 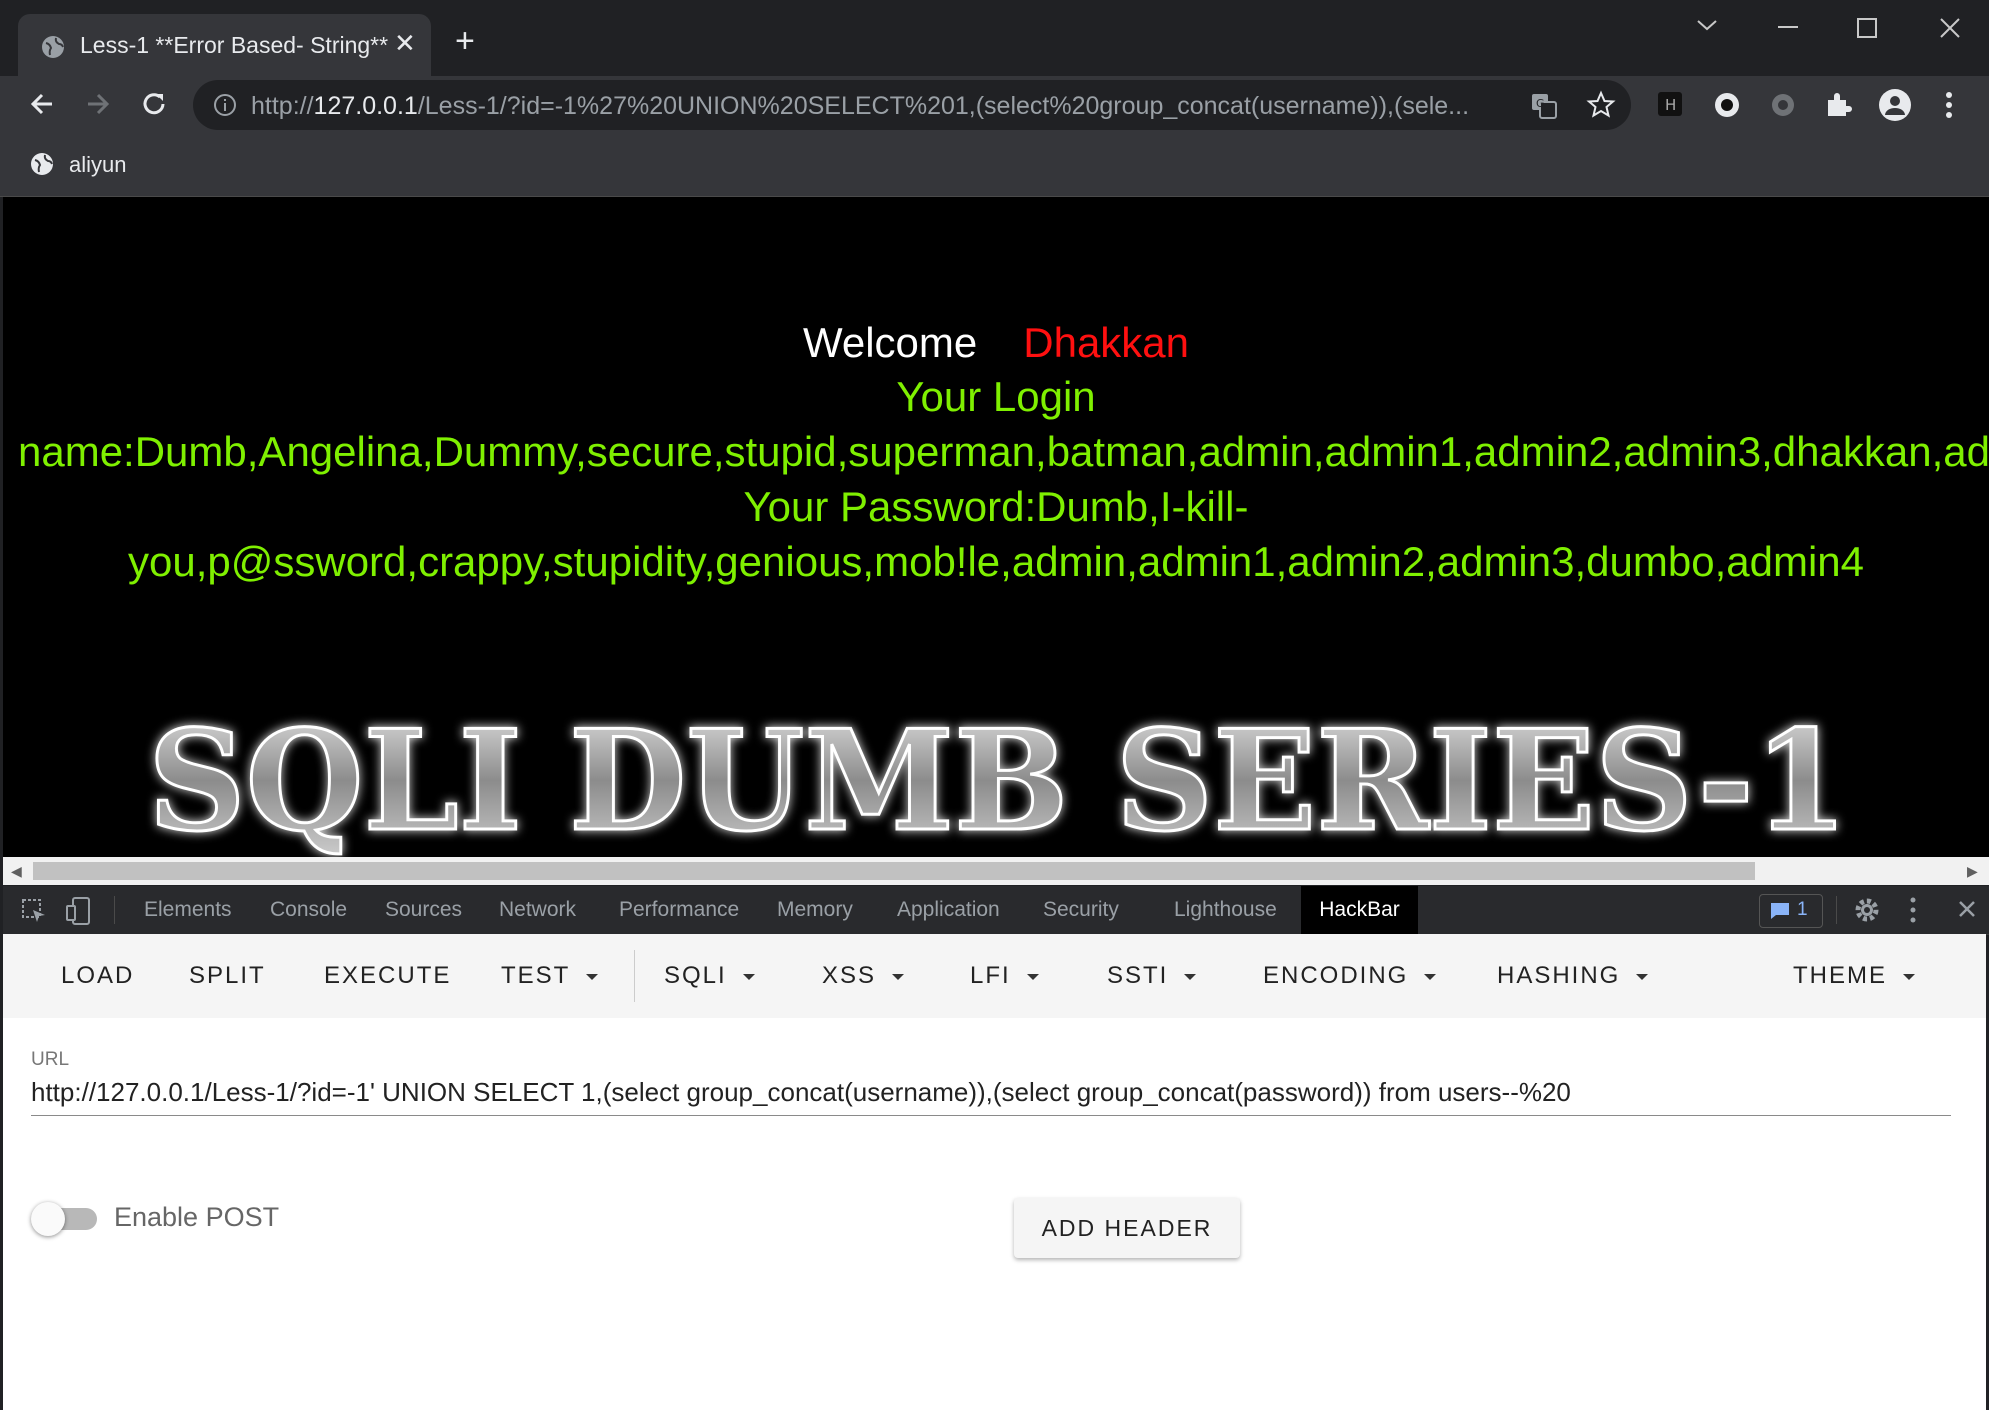 What do you see at coordinates (97, 165) in the screenshot?
I see `bookmark-aliyun: aliyun` at bounding box center [97, 165].